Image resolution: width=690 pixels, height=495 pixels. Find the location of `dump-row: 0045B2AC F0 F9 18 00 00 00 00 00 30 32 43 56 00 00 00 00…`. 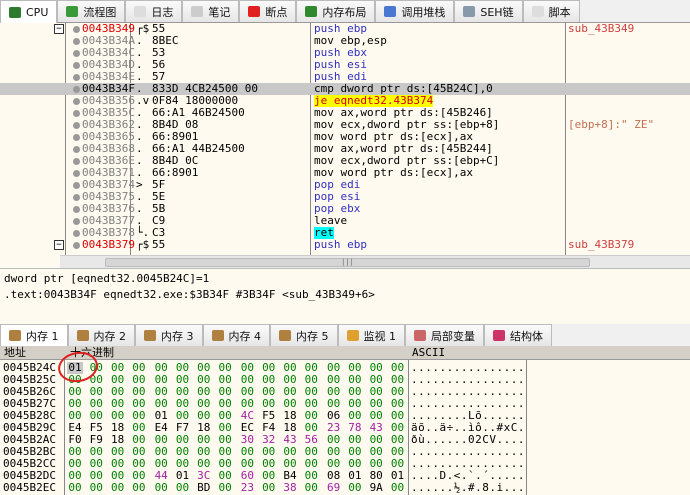

dump-row: 0045B2AC F0 F9 18 00 00 00 00 00 30 32 43 56 00 00 00 00… is located at coordinates (345, 440).